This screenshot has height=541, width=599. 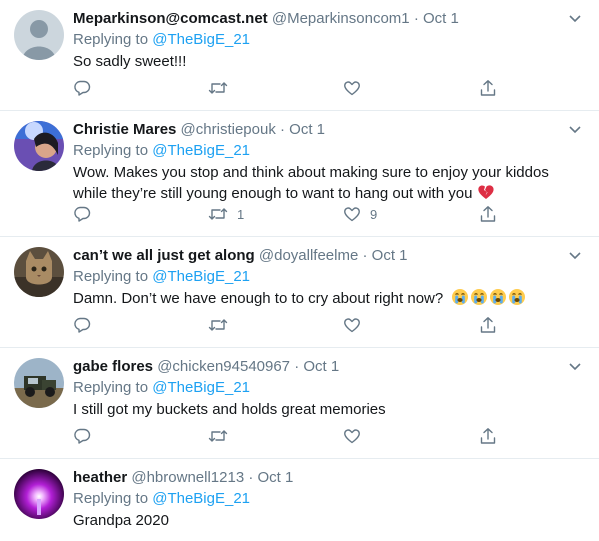 I want to click on user-handle: @hbrownell1213, so click(x=187, y=477).